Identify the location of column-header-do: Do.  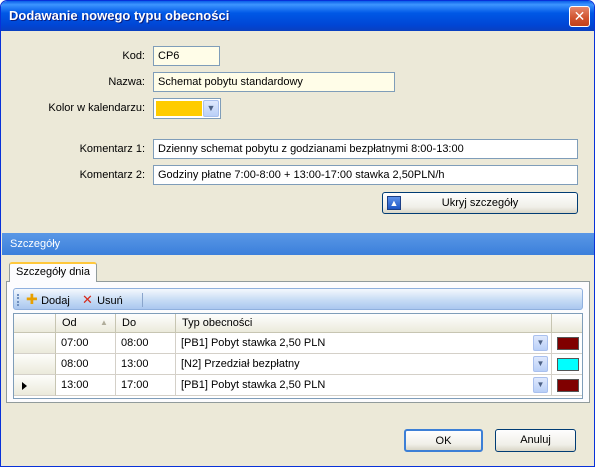
(146, 323).